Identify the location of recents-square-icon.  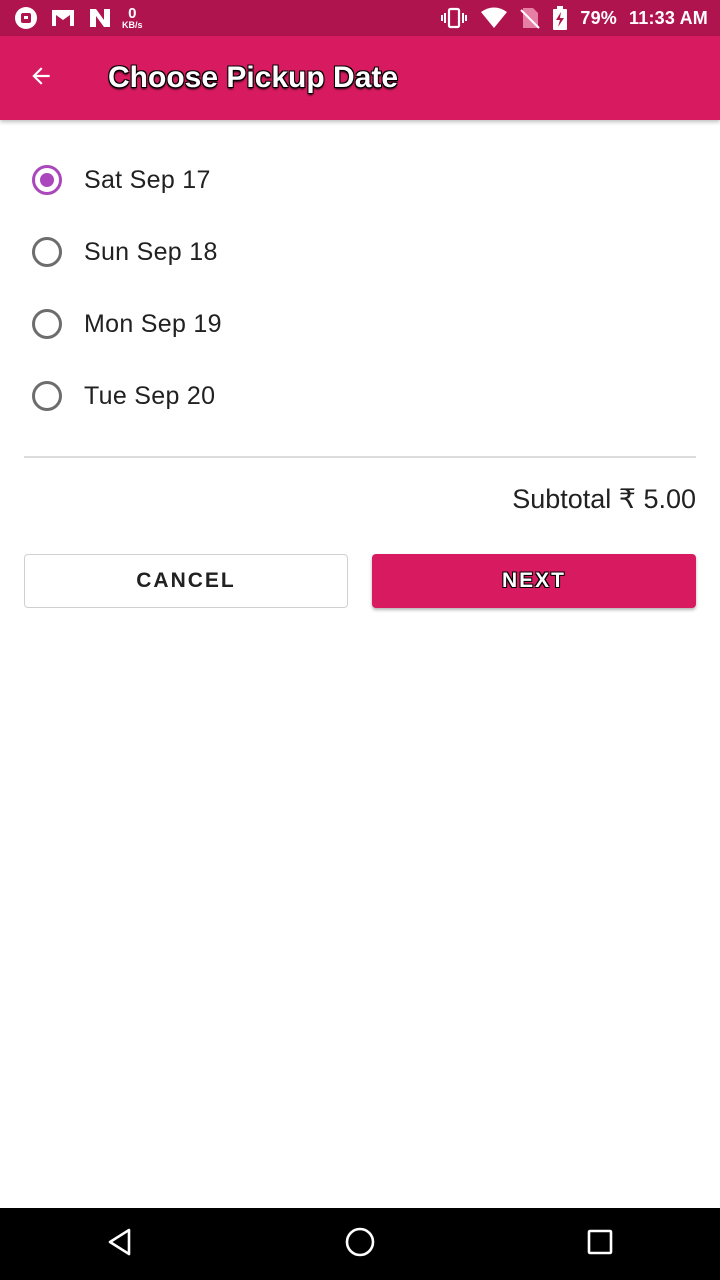
(600, 1244).